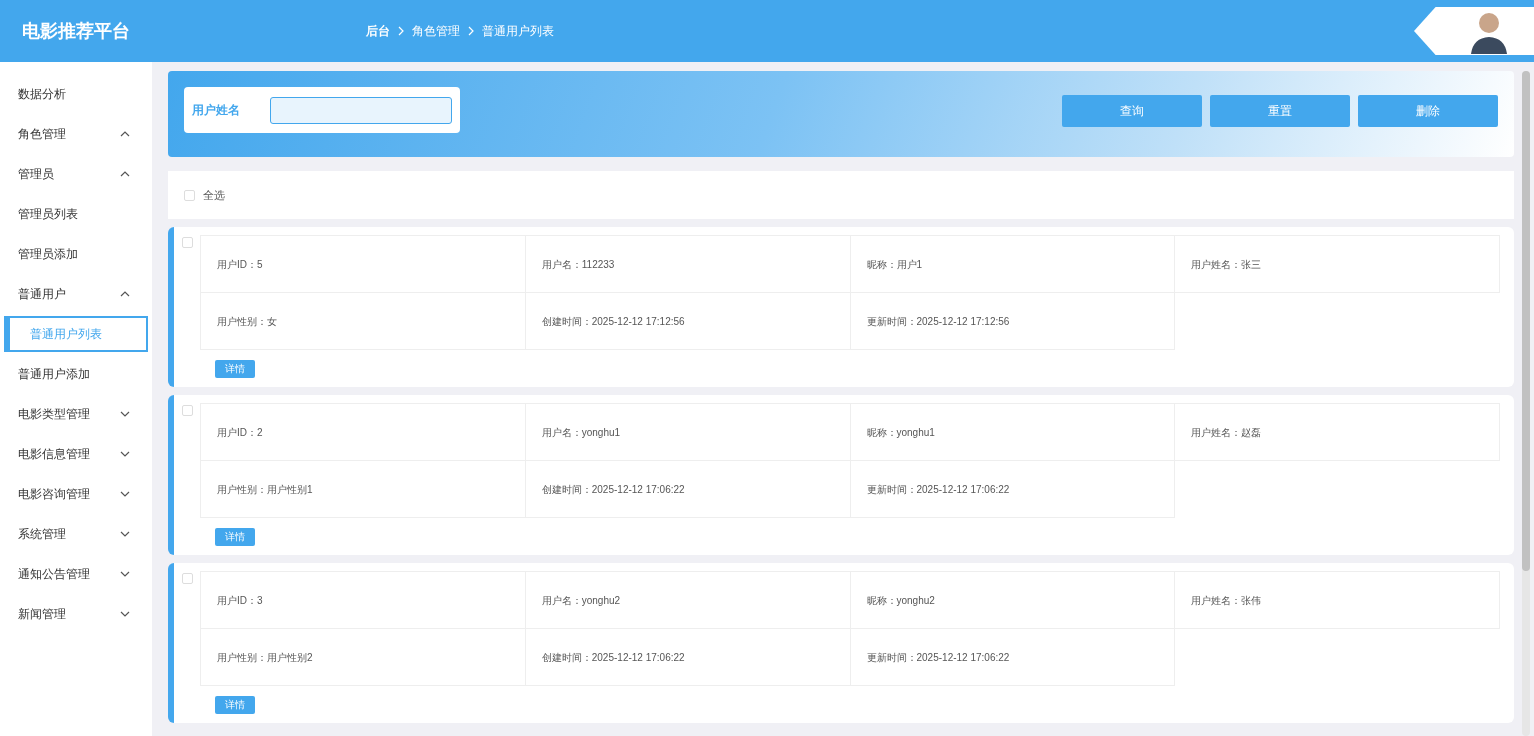 The height and width of the screenshot is (736, 1534). Describe the element at coordinates (363, 657) in the screenshot. I see `table-cell: 用户性别：用户性别2` at that location.